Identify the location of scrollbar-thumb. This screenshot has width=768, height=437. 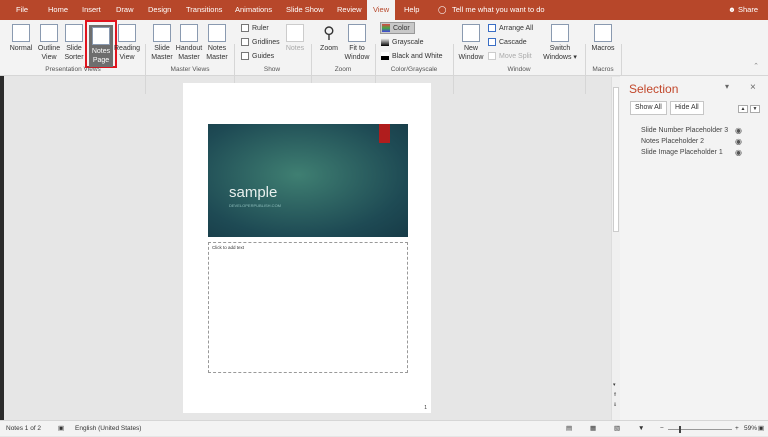
(616, 159).